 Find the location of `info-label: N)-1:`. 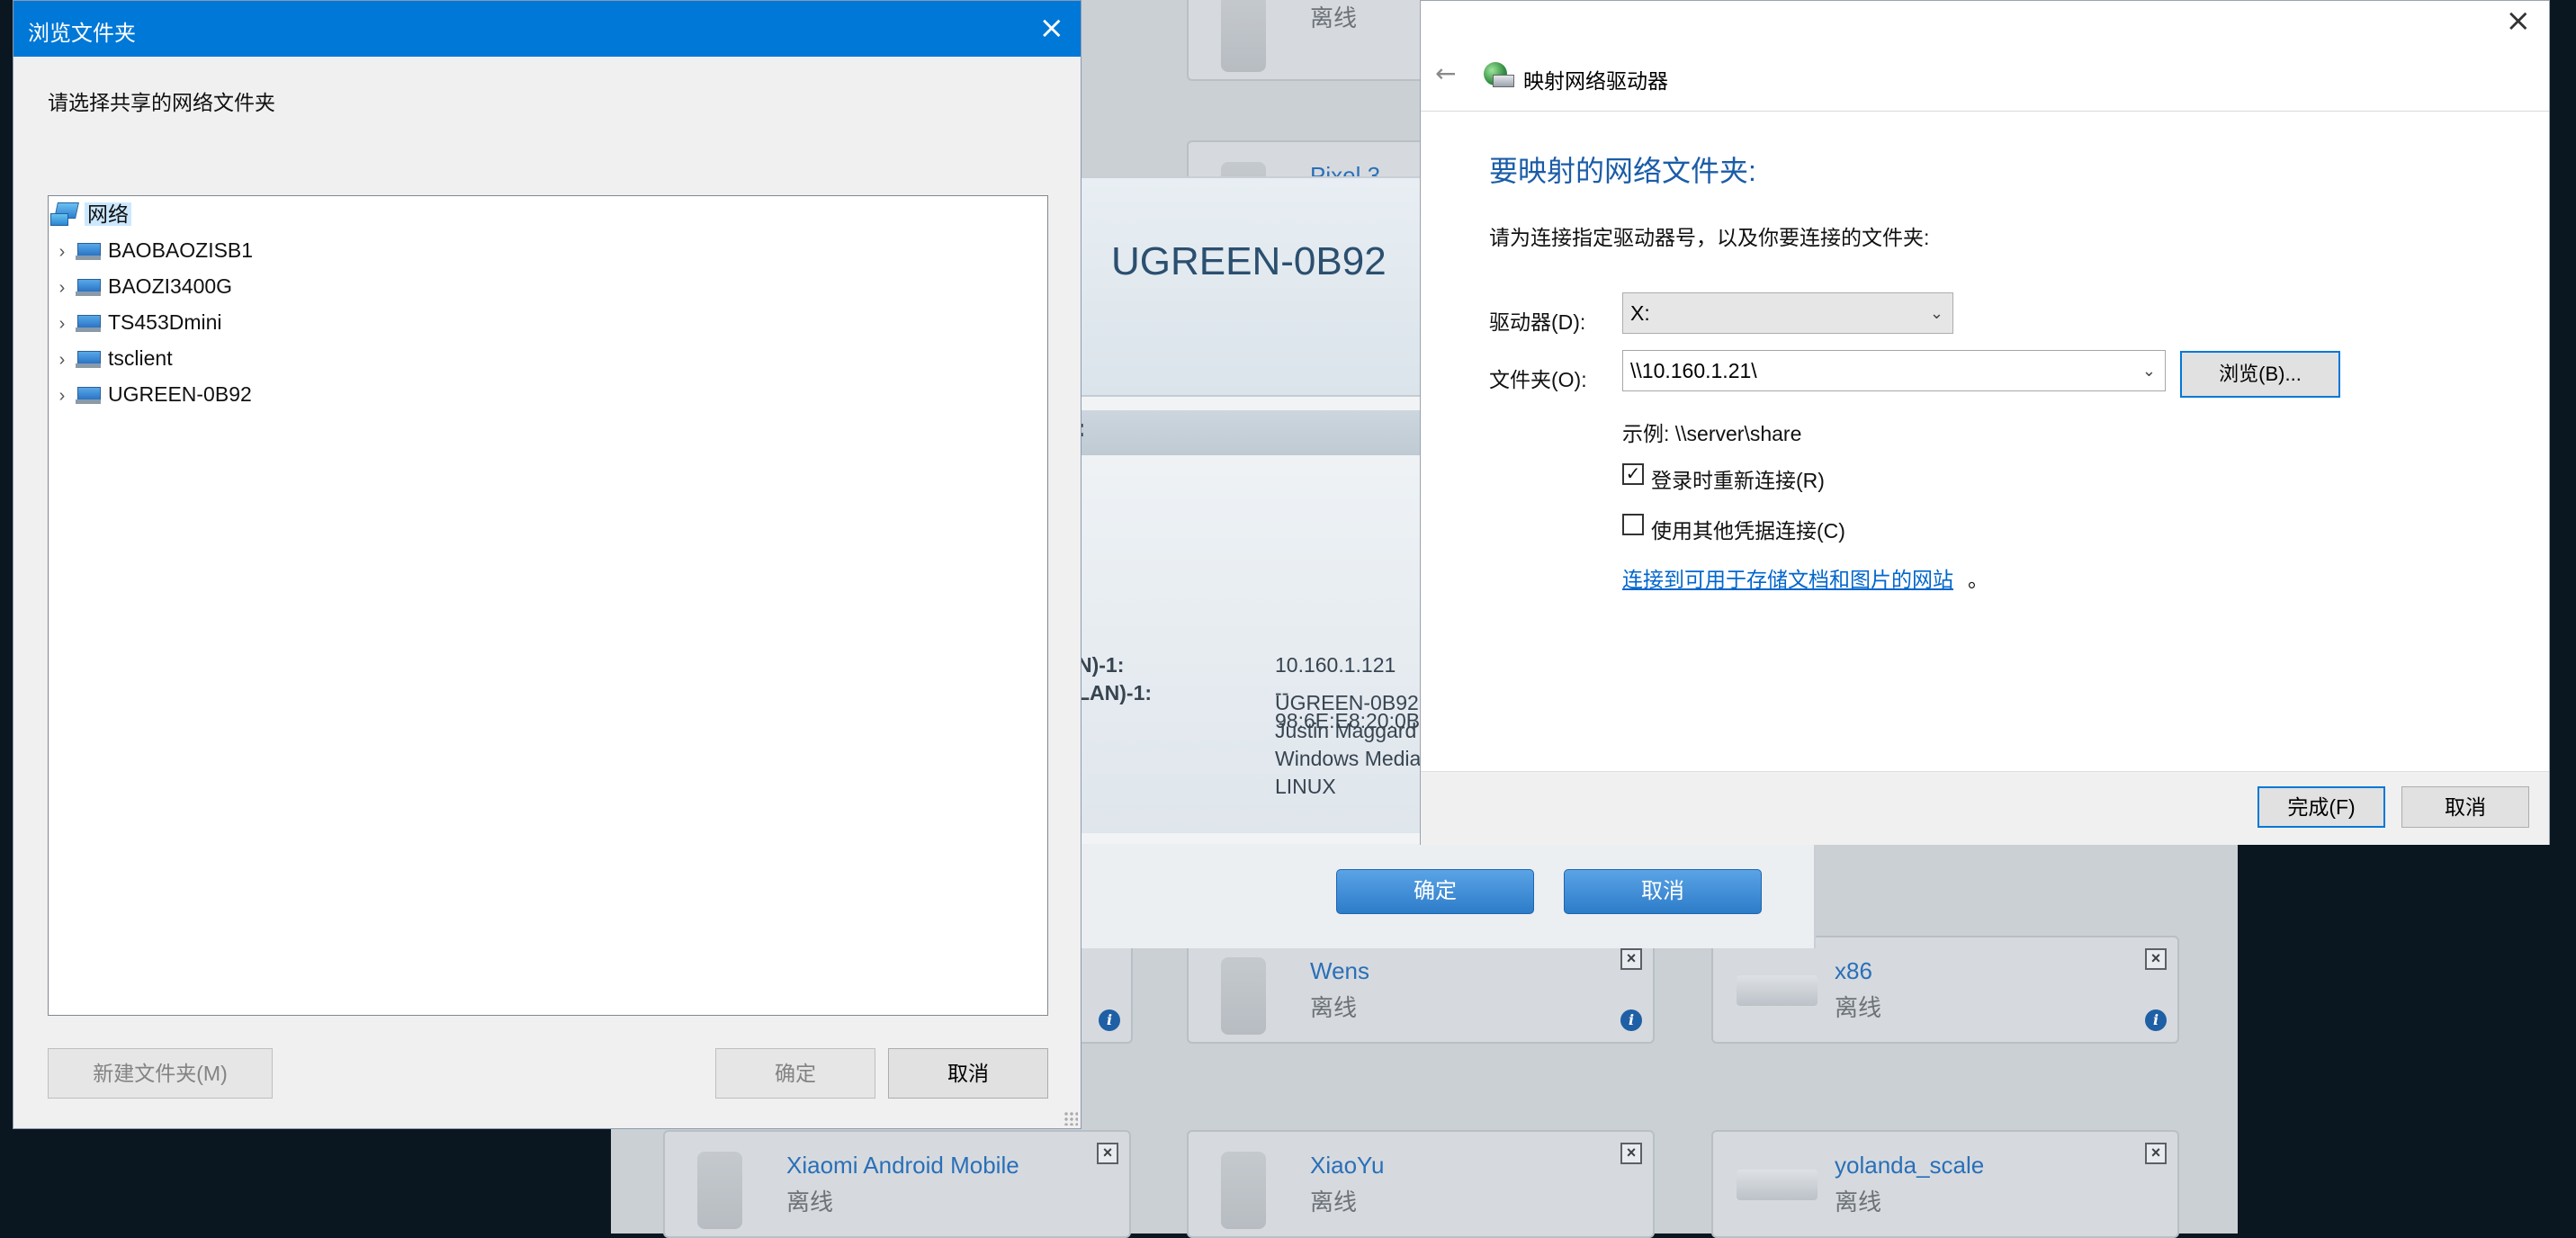

info-label: N)-1: is located at coordinates (1101, 665).